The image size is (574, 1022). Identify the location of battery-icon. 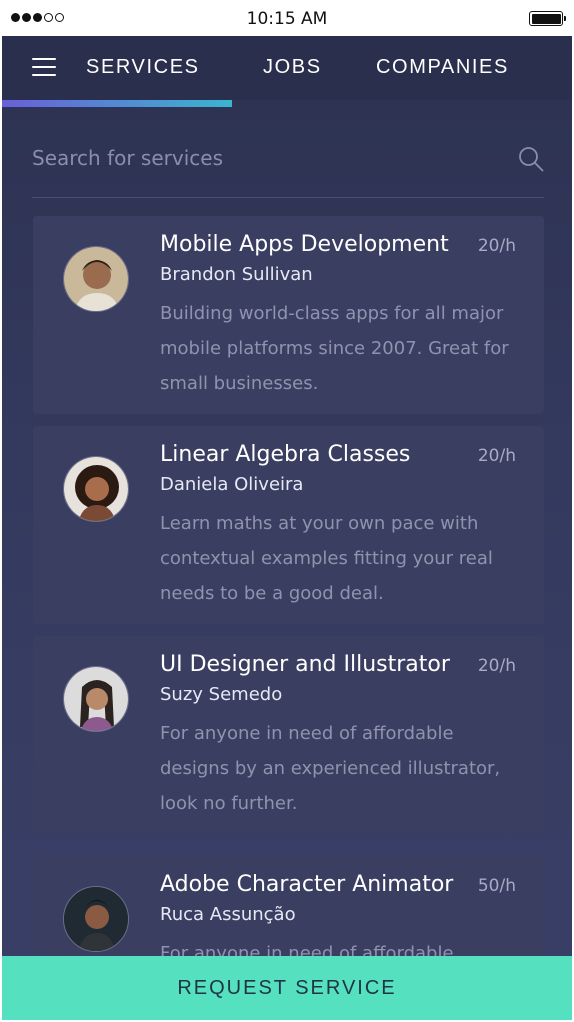
(547, 18).